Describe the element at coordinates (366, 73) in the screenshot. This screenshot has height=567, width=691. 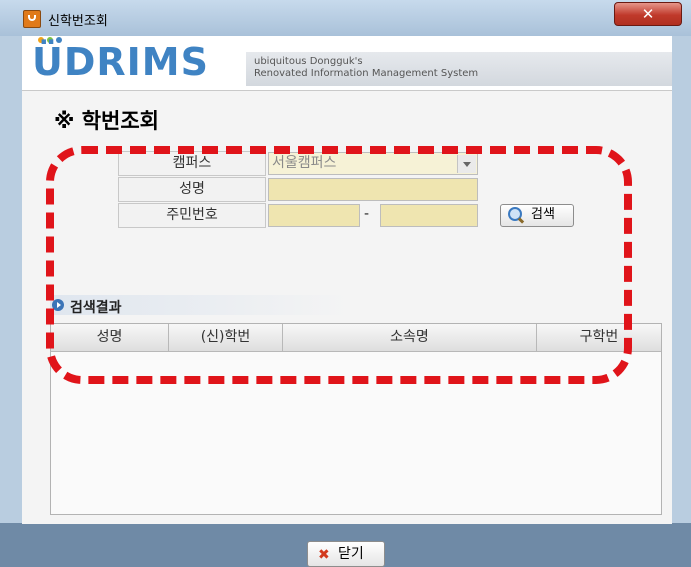
I see `logo-tagline-2: Renovated Information Management System` at that location.